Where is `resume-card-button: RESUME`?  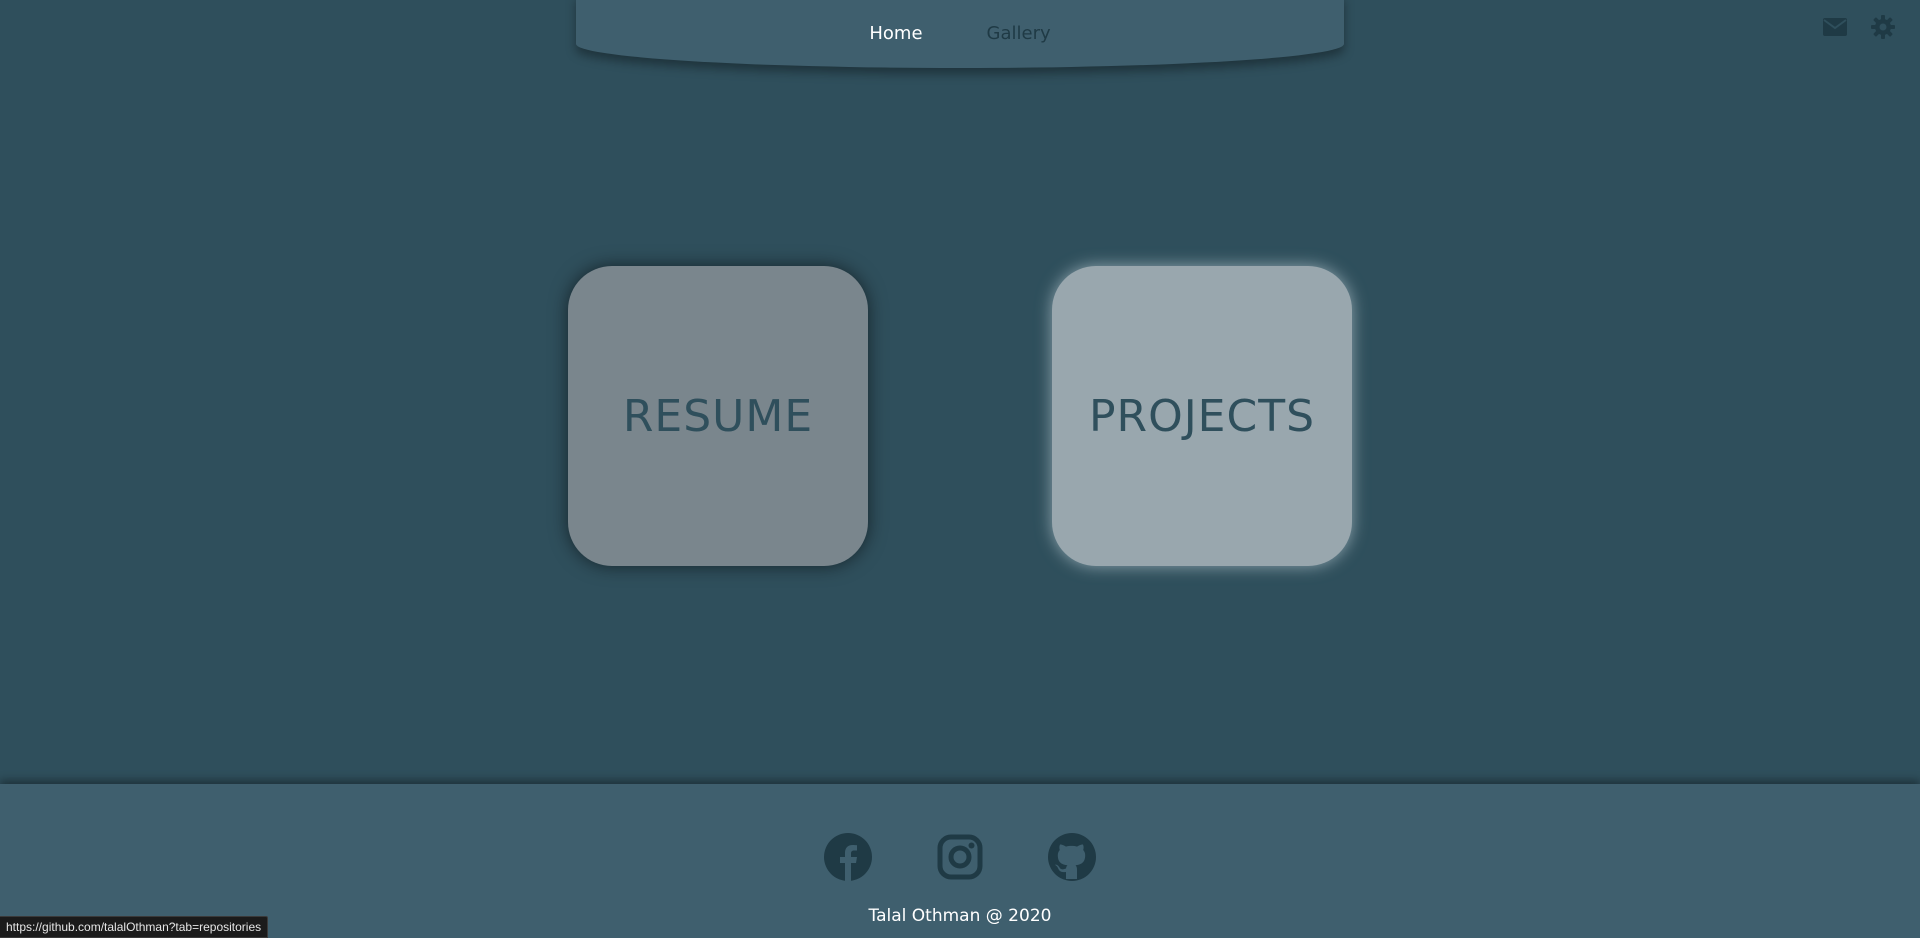 resume-card-button: RESUME is located at coordinates (718, 416).